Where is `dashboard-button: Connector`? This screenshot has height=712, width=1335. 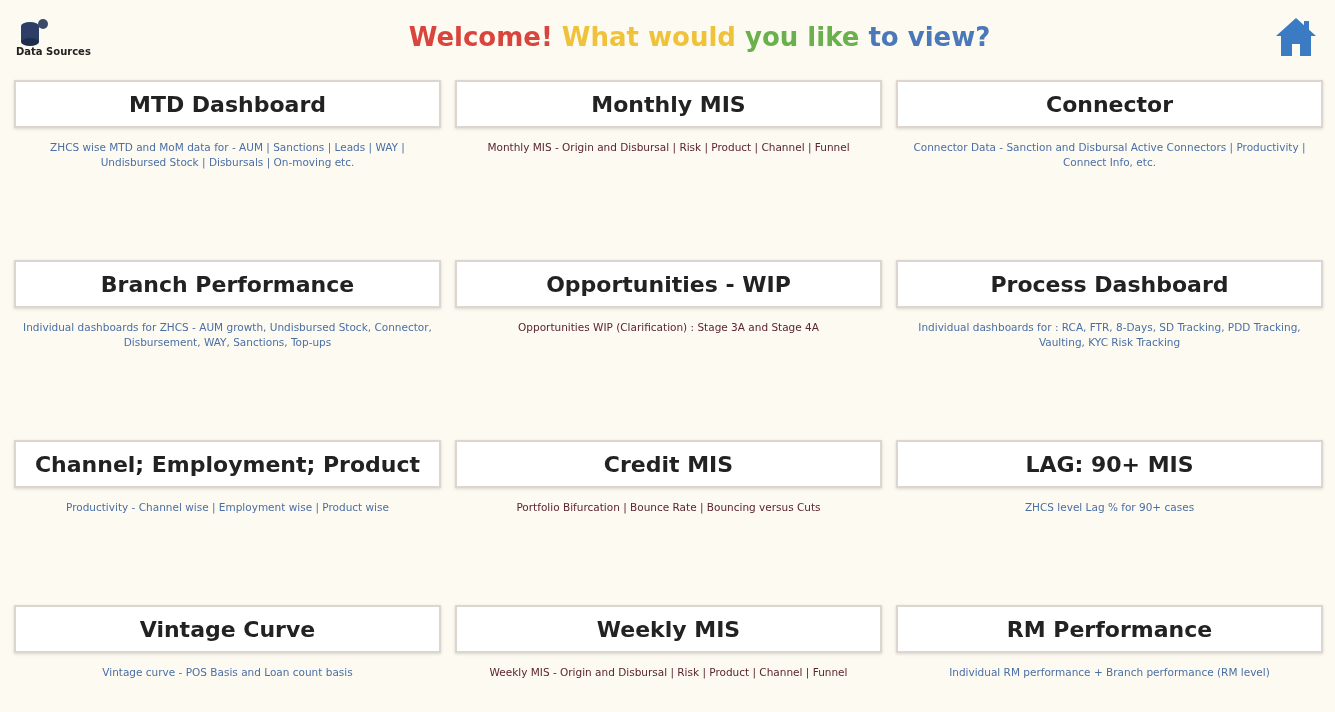 dashboard-button: Connector is located at coordinates (1109, 104).